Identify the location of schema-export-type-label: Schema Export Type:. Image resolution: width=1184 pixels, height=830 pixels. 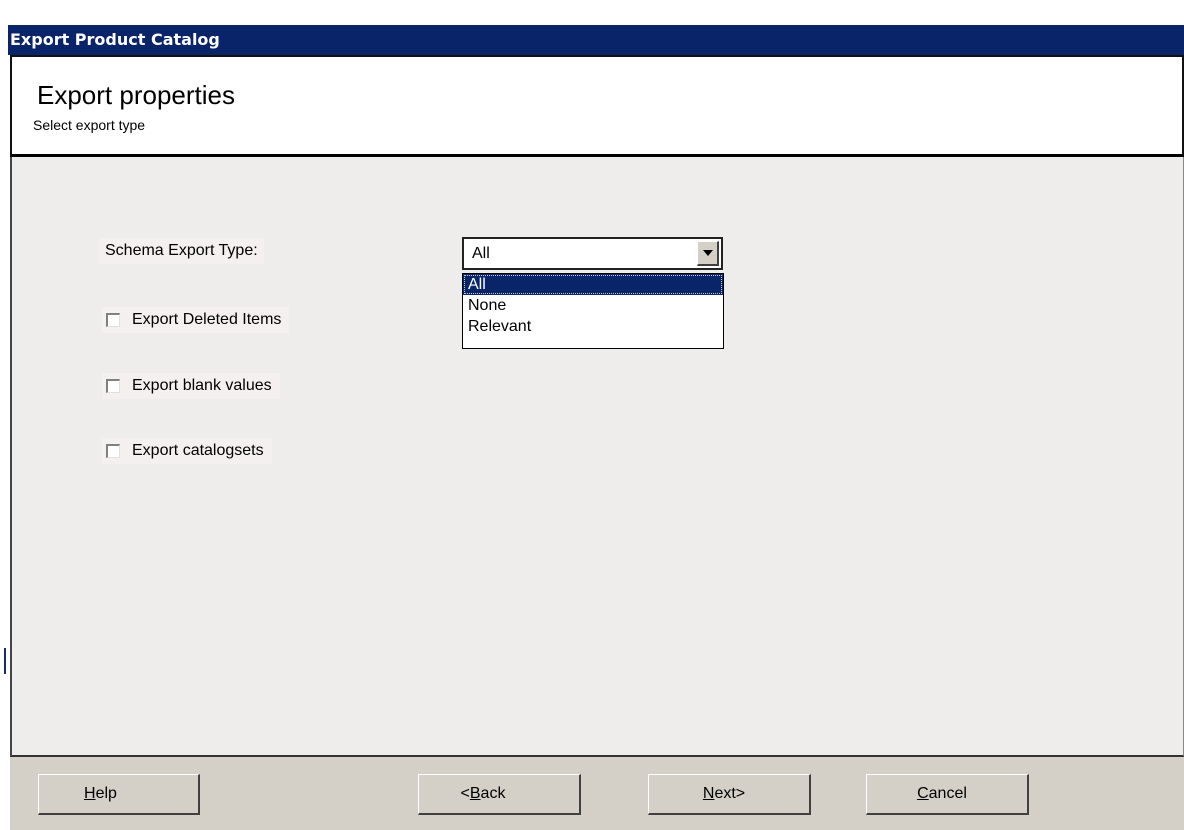
(181, 251).